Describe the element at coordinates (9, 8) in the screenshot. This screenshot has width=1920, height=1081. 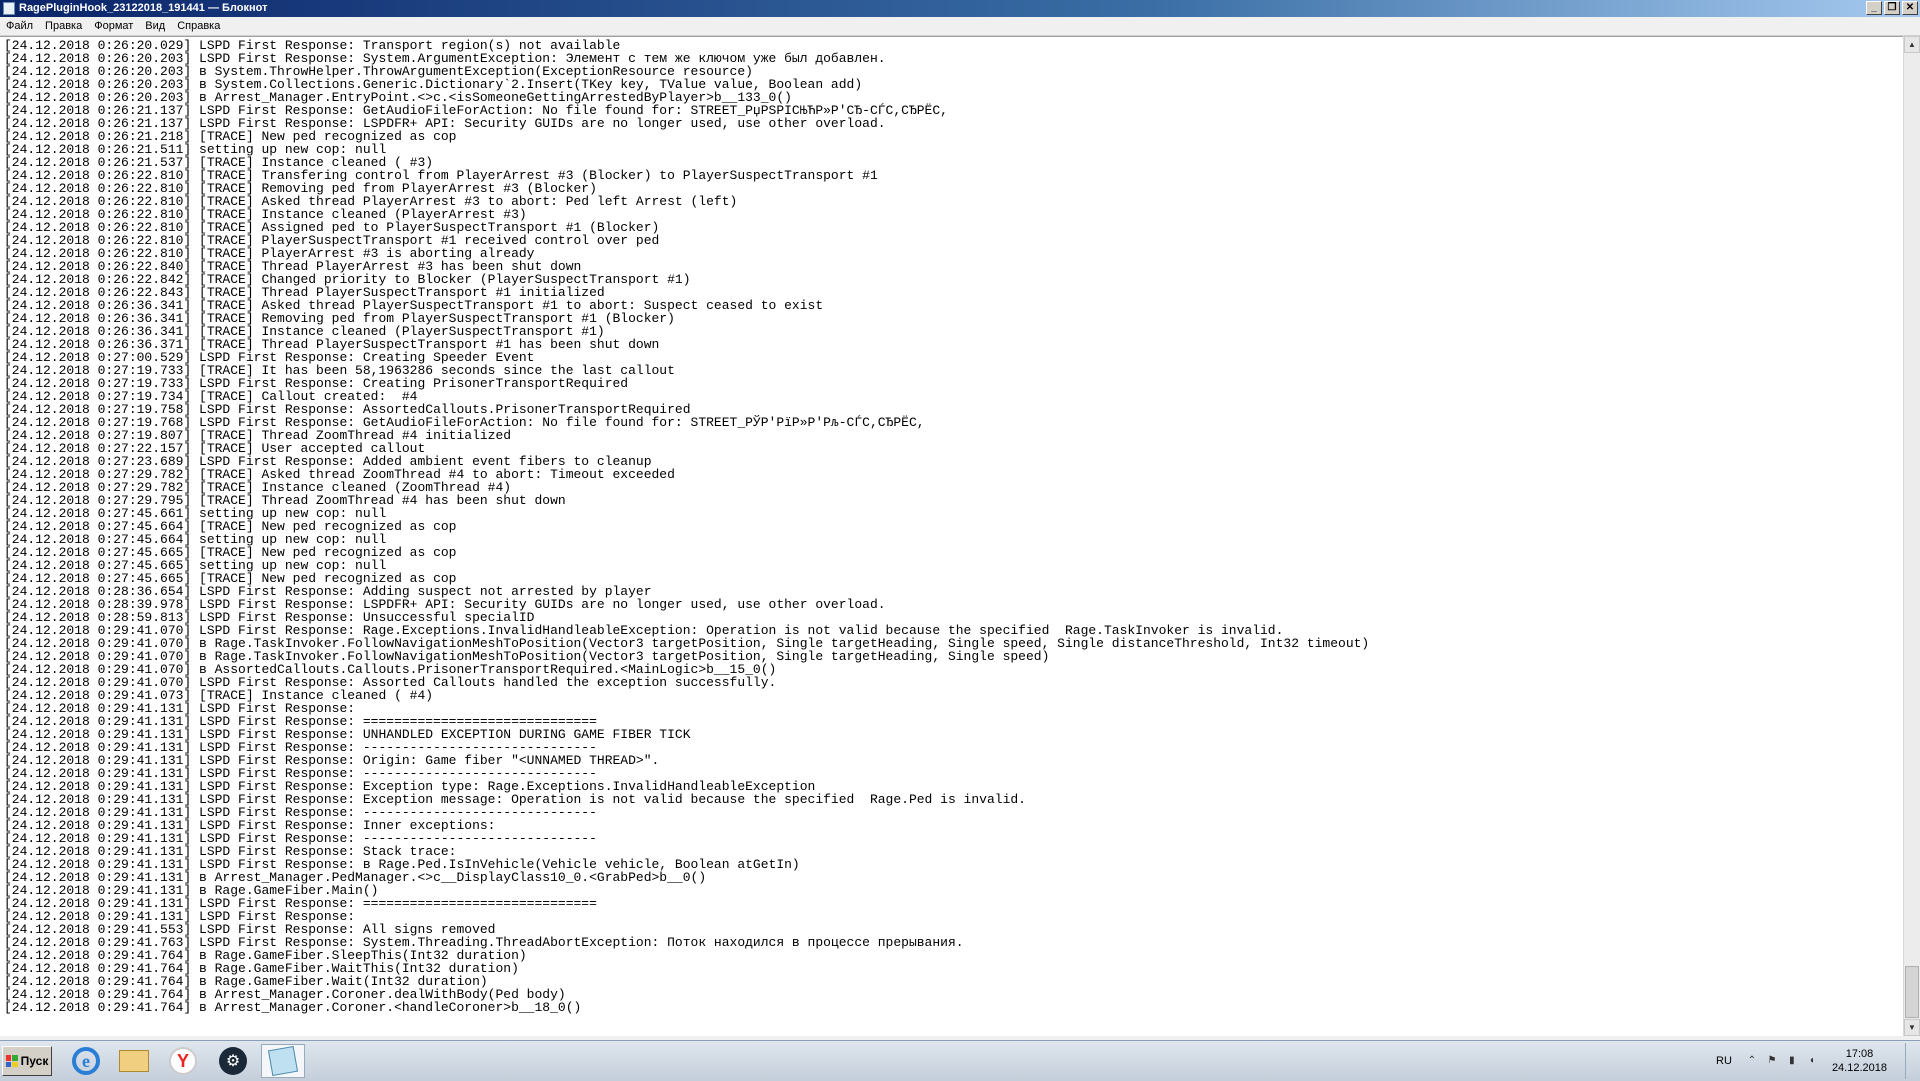
I see `notepad-app-icon` at that location.